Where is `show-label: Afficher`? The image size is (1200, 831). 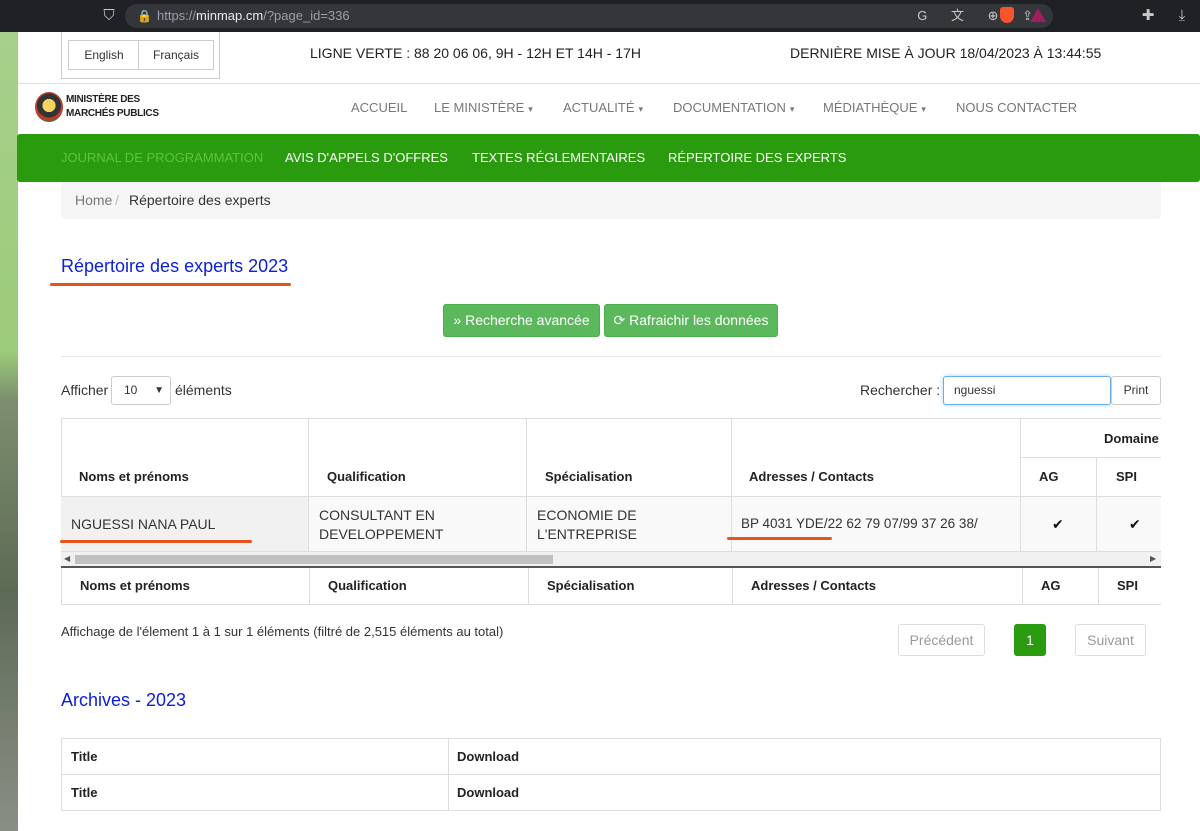 show-label: Afficher is located at coordinates (85, 390).